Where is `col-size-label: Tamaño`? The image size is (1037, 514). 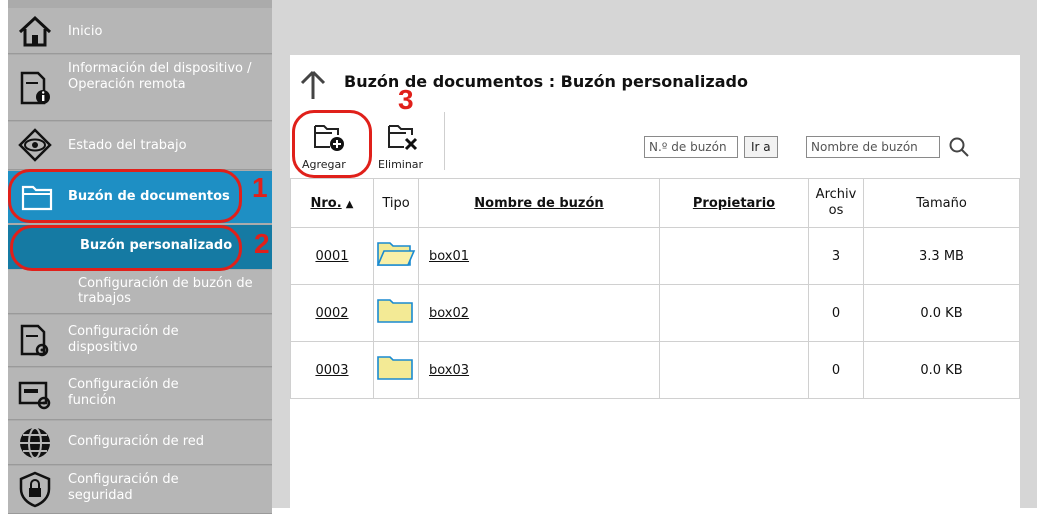
col-size-label: Tamaño is located at coordinates (941, 203).